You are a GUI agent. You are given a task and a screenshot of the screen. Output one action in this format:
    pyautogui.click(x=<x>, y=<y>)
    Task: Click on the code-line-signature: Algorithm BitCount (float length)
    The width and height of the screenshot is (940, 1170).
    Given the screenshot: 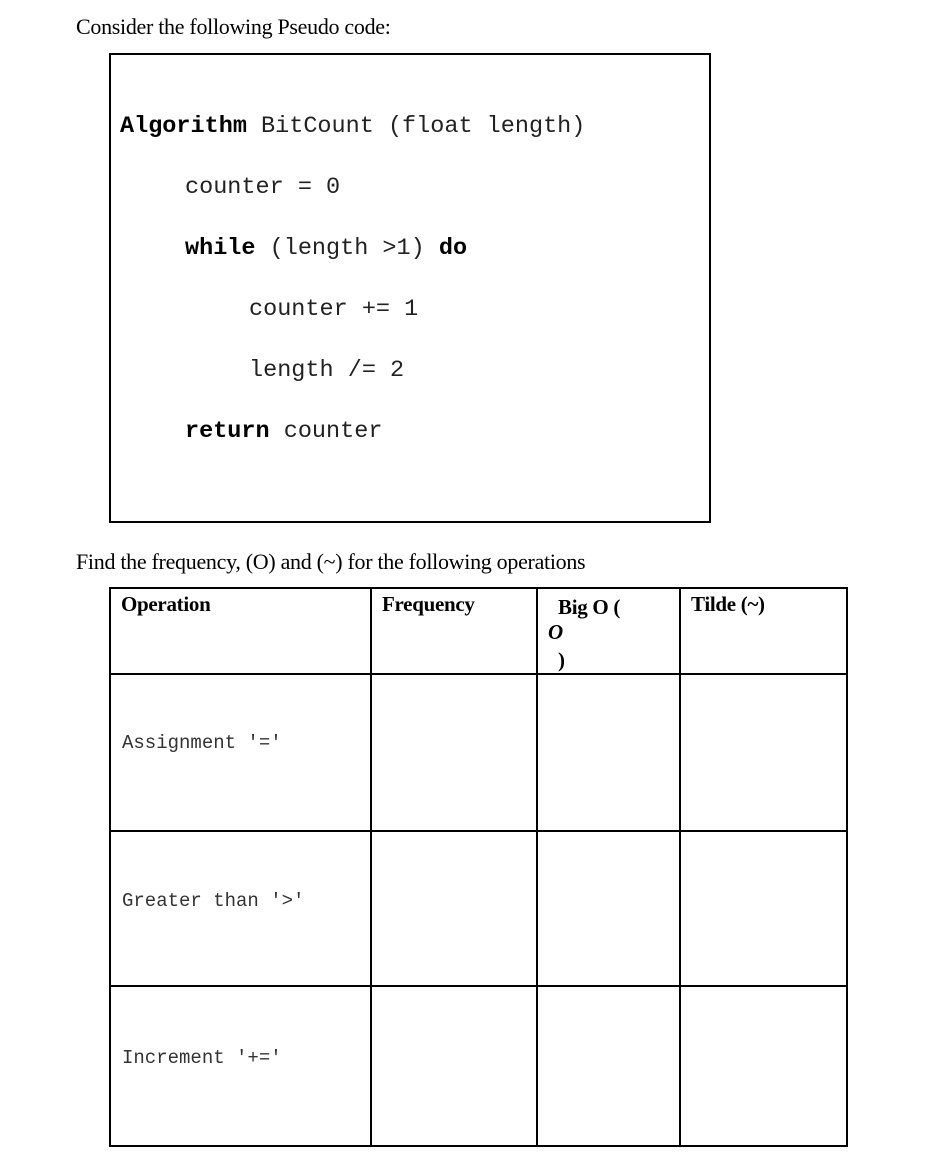 What is the action you would take?
    pyautogui.click(x=352, y=126)
    